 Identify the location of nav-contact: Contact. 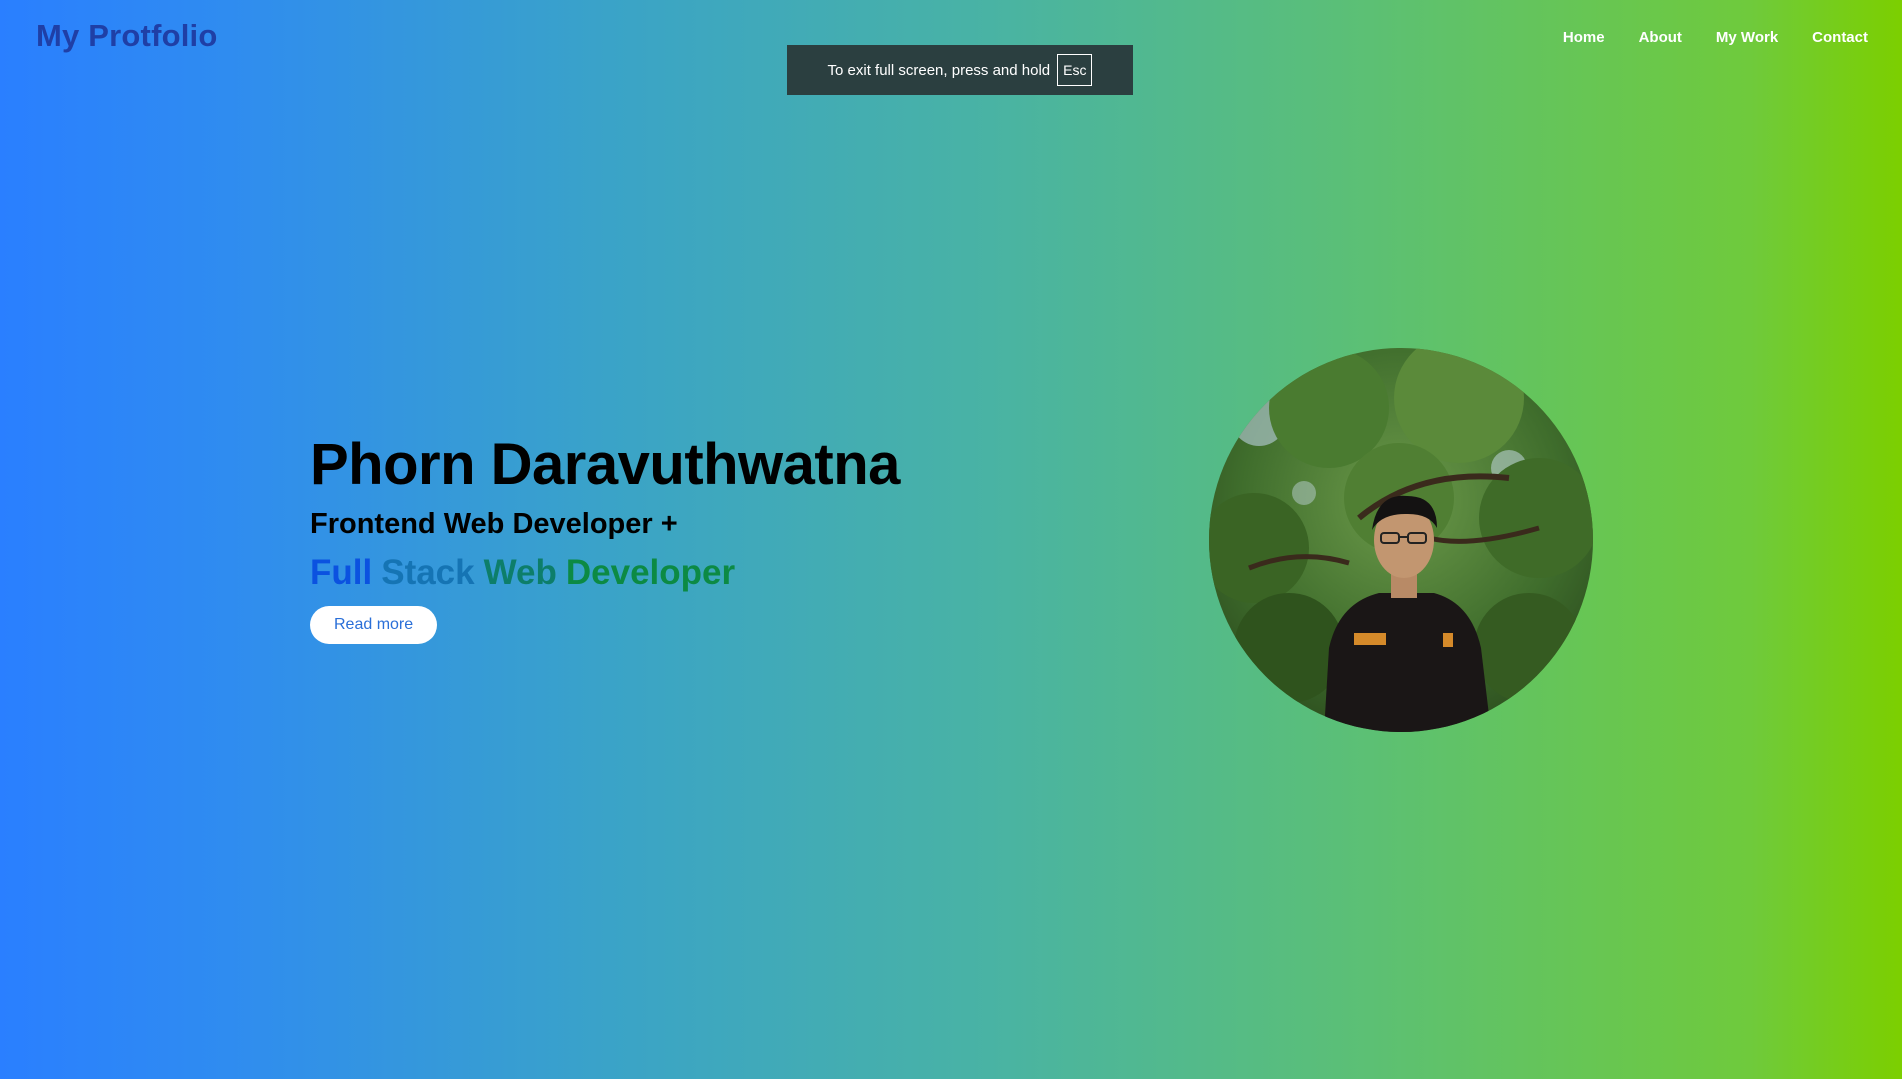
(1840, 37).